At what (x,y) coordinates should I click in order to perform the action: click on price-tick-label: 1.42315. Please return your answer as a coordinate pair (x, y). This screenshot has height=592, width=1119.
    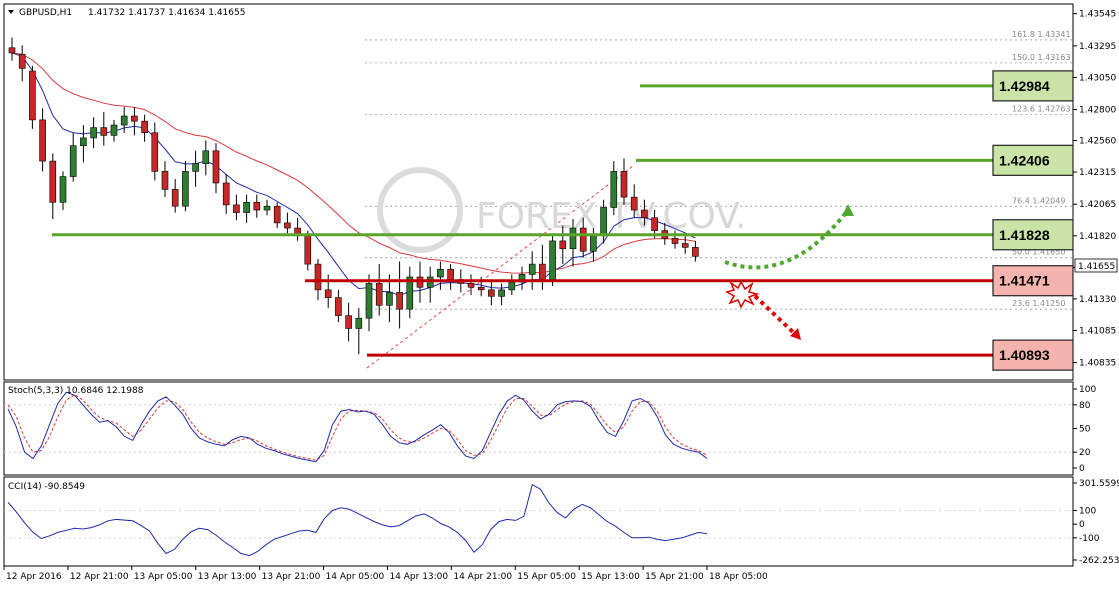
    Looking at the image, I should click on (1097, 173).